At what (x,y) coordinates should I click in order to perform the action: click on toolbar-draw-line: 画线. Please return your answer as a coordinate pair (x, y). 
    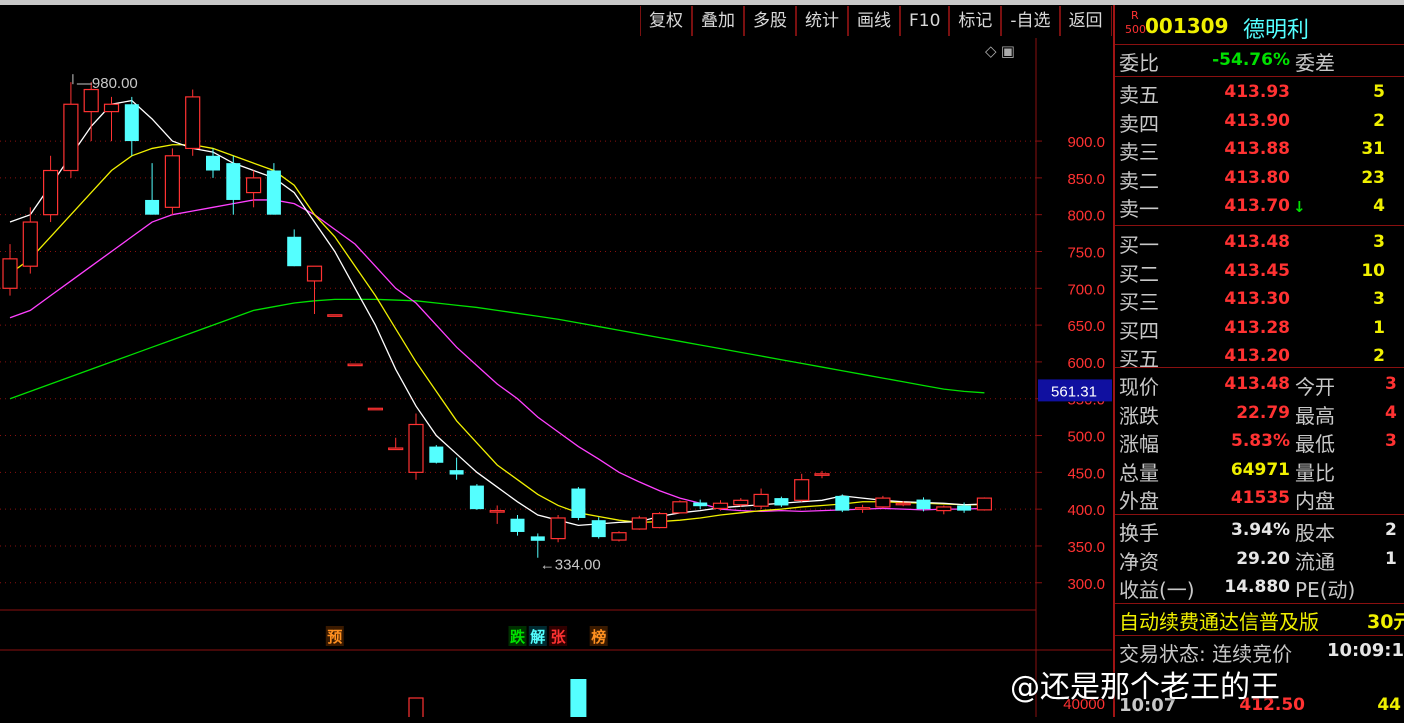
    Looking at the image, I should click on (874, 21).